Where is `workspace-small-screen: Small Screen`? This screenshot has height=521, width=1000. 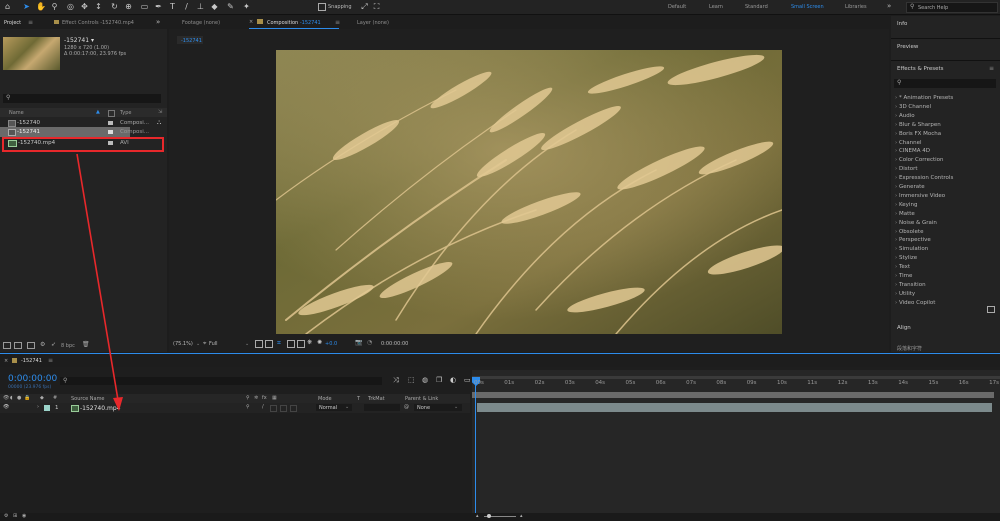 workspace-small-screen: Small Screen is located at coordinates (807, 7).